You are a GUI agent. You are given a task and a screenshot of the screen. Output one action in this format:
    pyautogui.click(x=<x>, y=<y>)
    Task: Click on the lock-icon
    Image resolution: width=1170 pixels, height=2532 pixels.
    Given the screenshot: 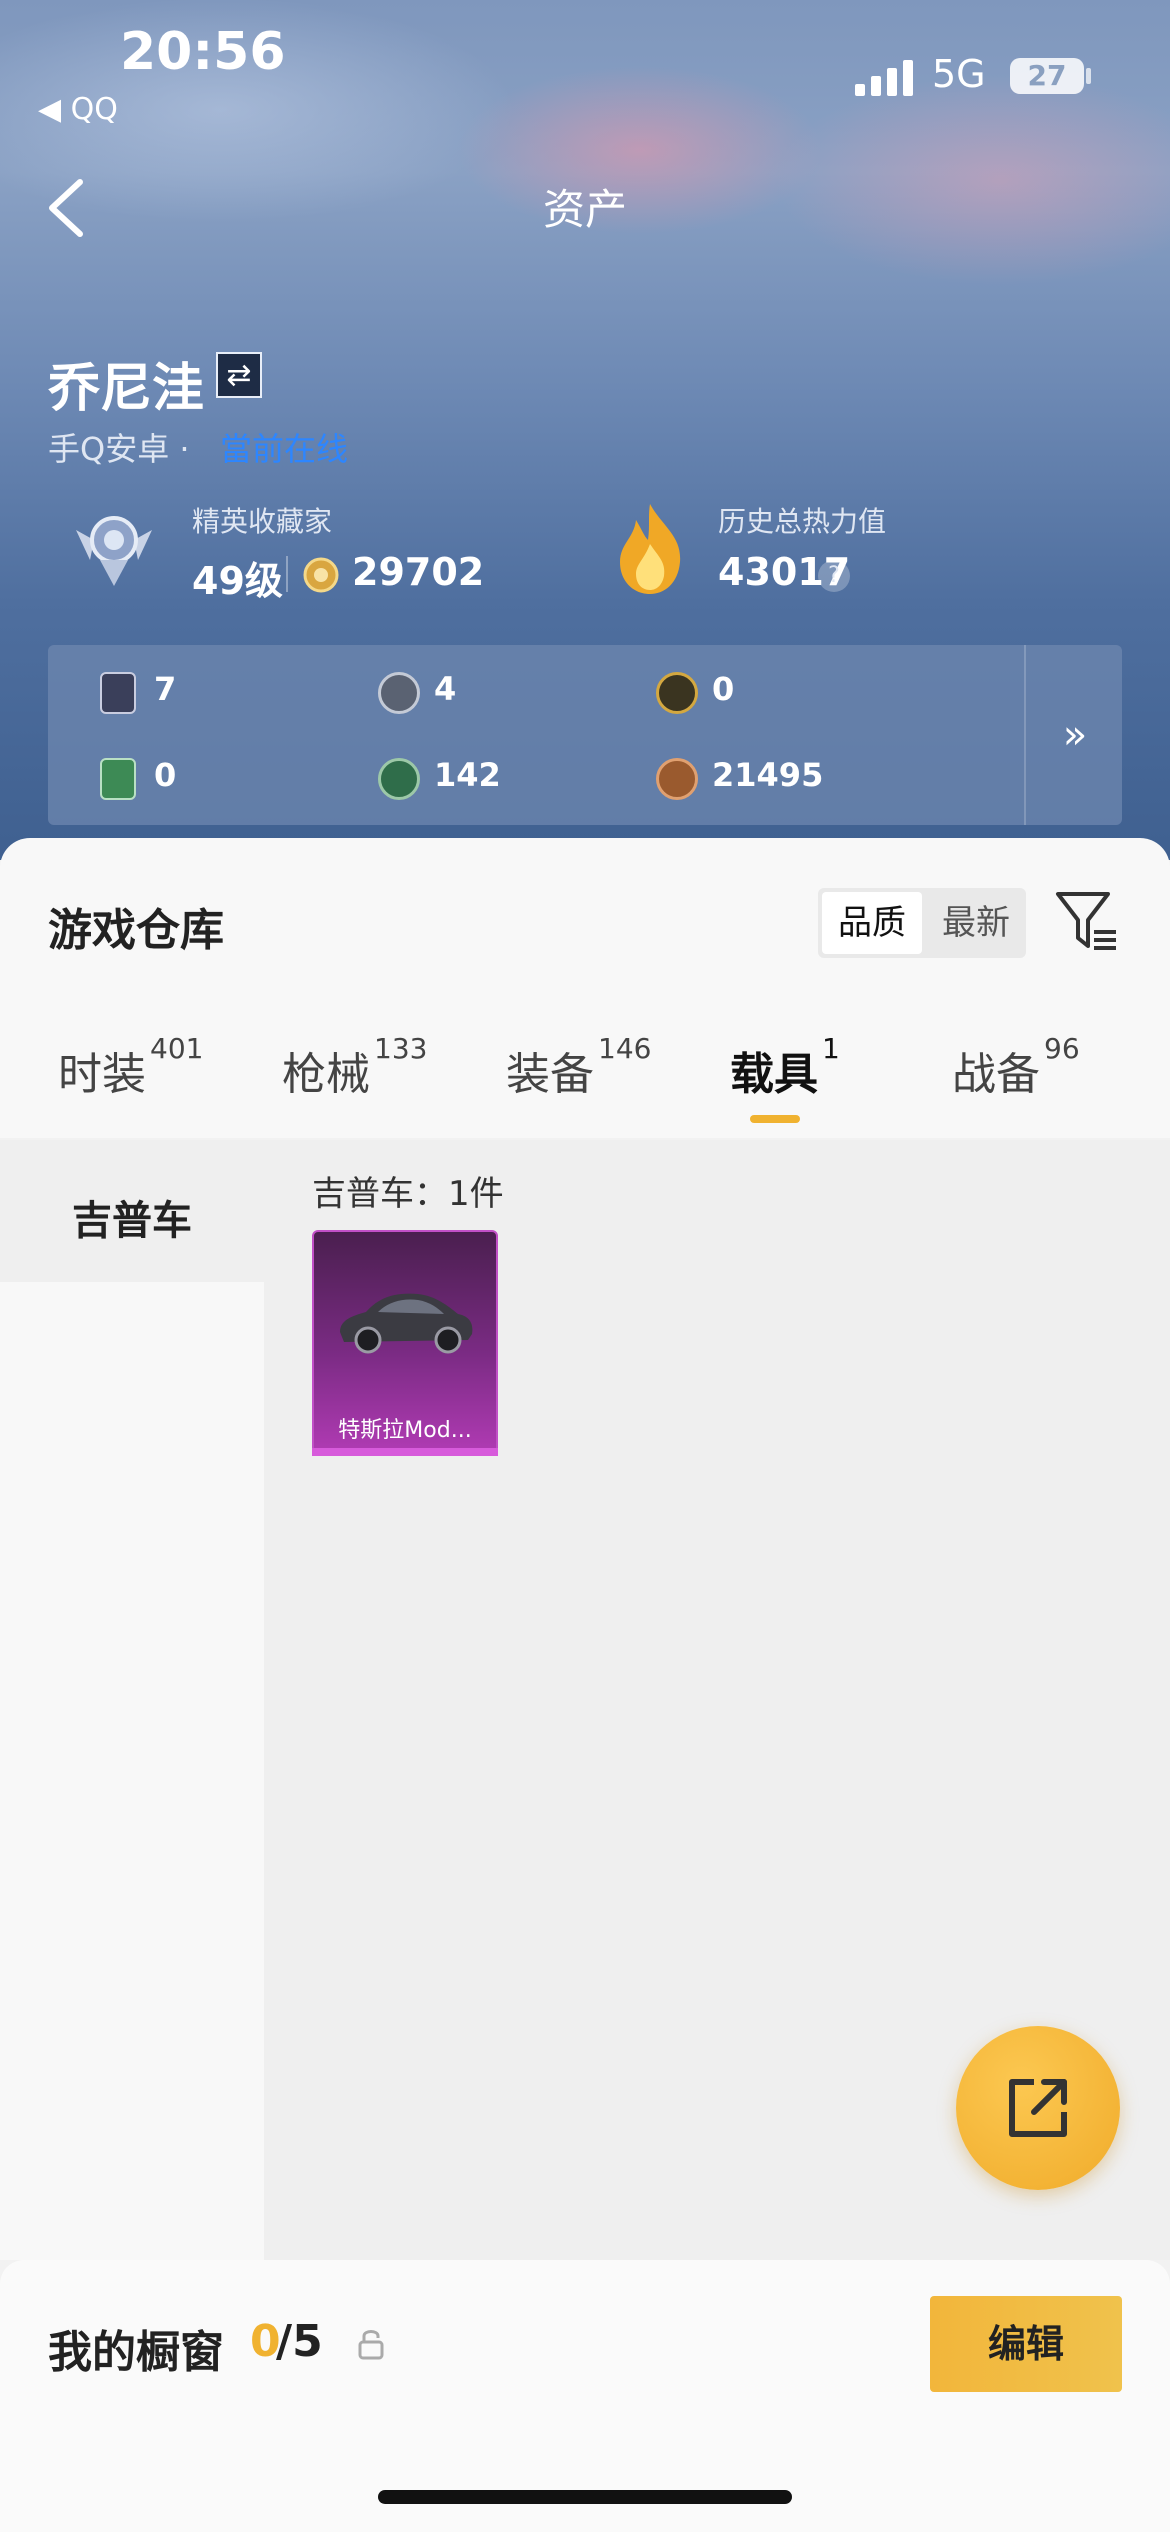 What is the action you would take?
    pyautogui.click(x=371, y=2345)
    